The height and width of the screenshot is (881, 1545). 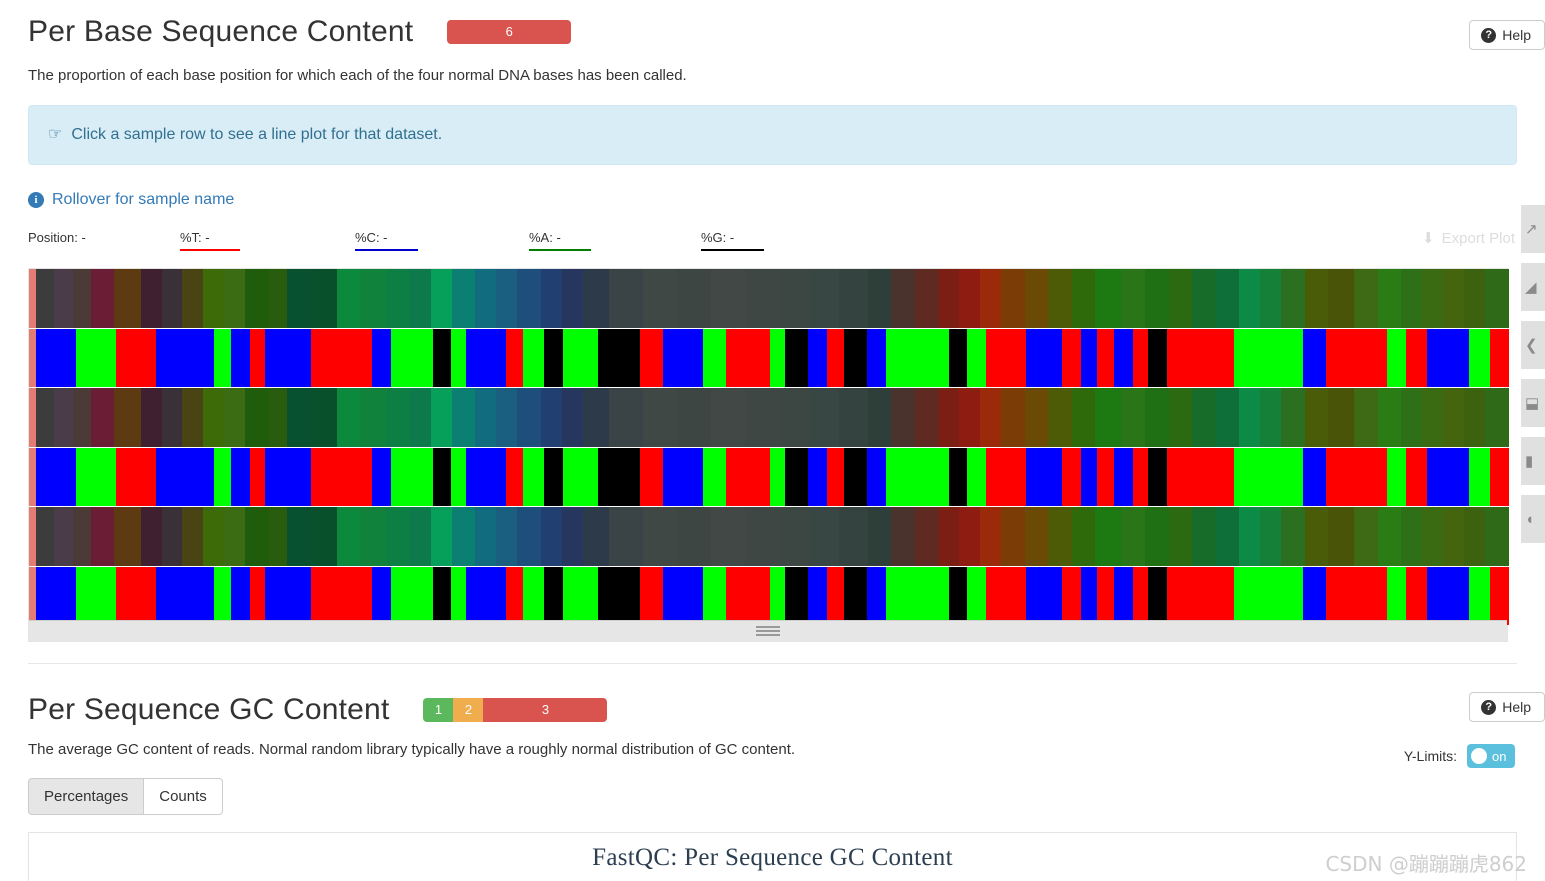 What do you see at coordinates (386, 240) in the screenshot?
I see `readout-pct-c: %C: -` at bounding box center [386, 240].